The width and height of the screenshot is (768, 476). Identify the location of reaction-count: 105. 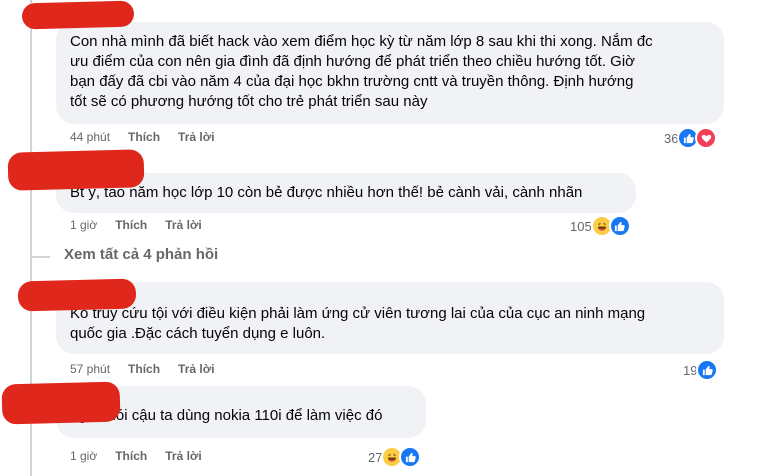
(581, 226).